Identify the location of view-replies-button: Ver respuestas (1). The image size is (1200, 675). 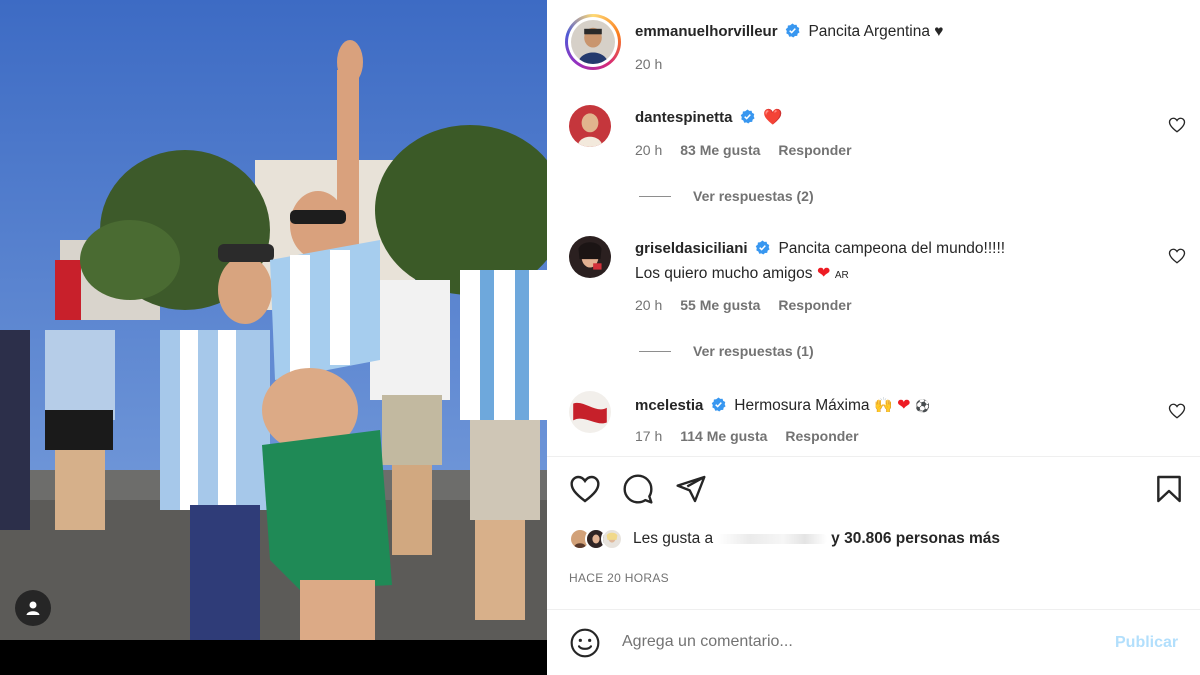
(726, 351).